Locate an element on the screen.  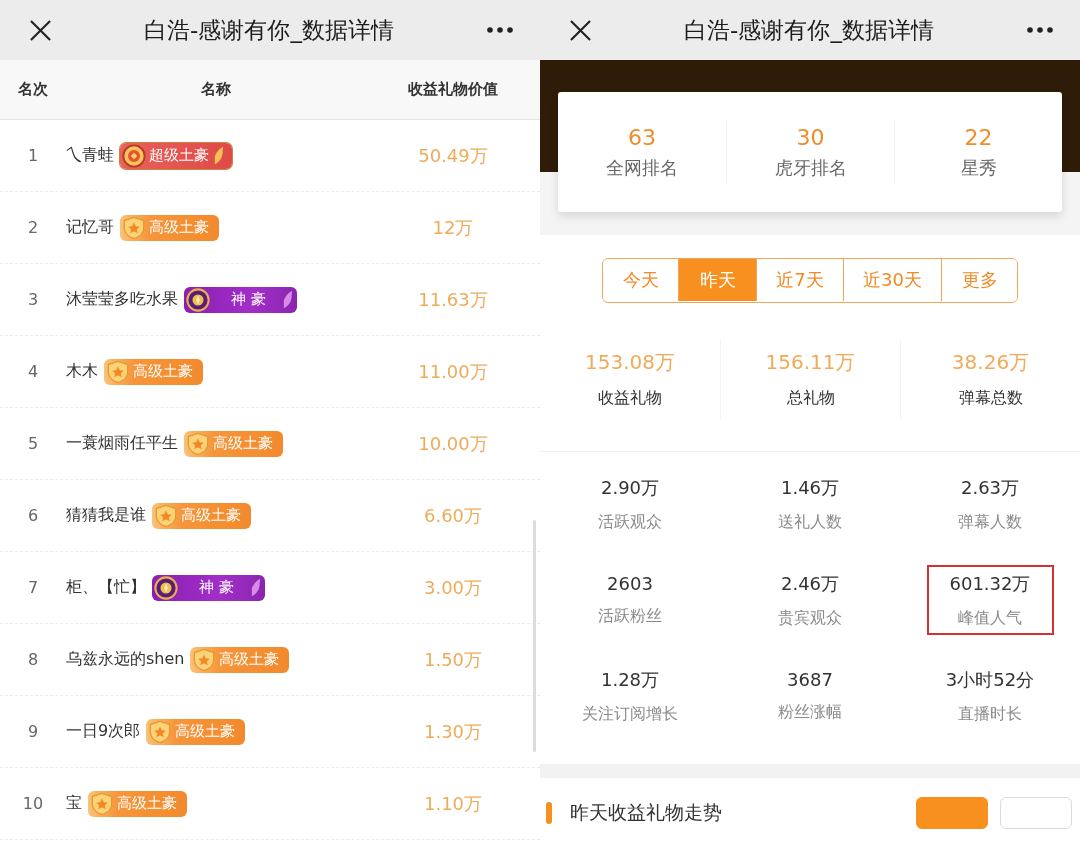
user-name: 记忆哥 is located at coordinates (90, 227).